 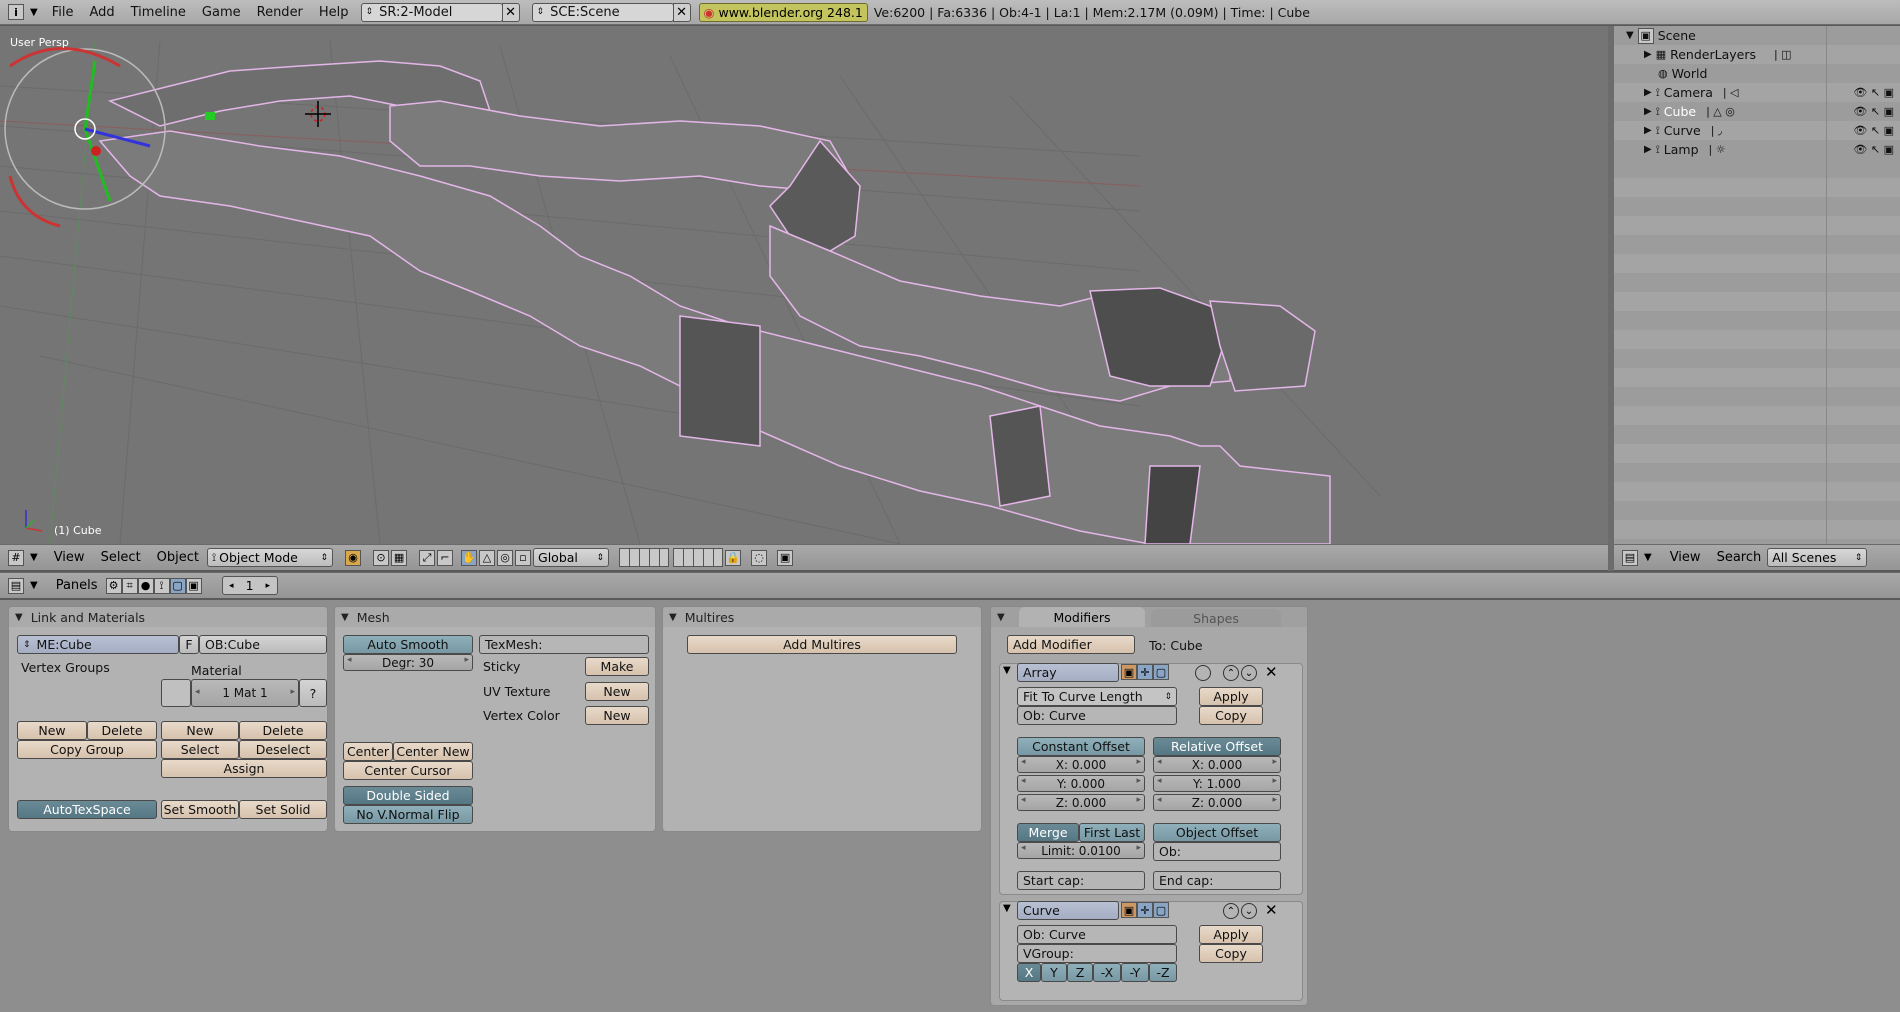 I want to click on menu-file: File, so click(x=63, y=12).